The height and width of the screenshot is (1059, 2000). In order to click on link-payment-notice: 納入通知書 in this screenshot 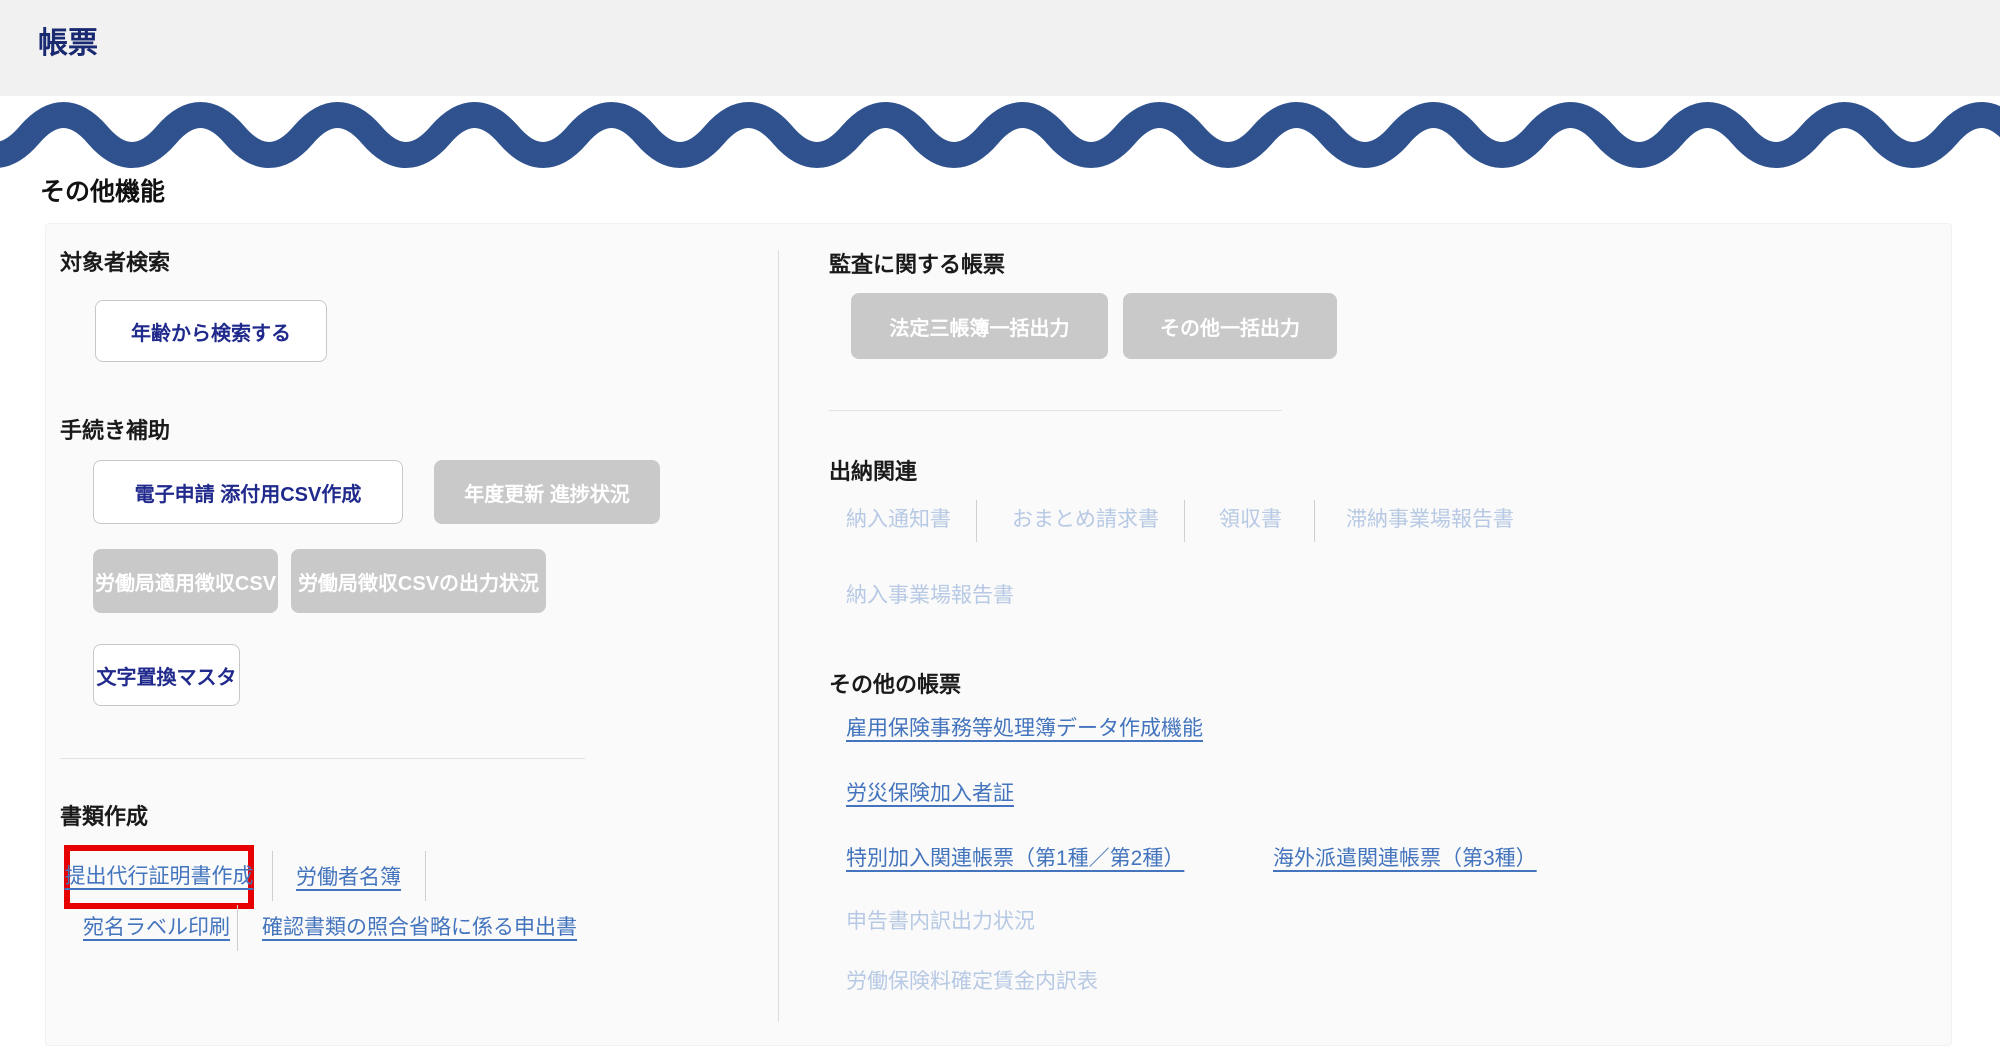, I will do `click(898, 519)`.